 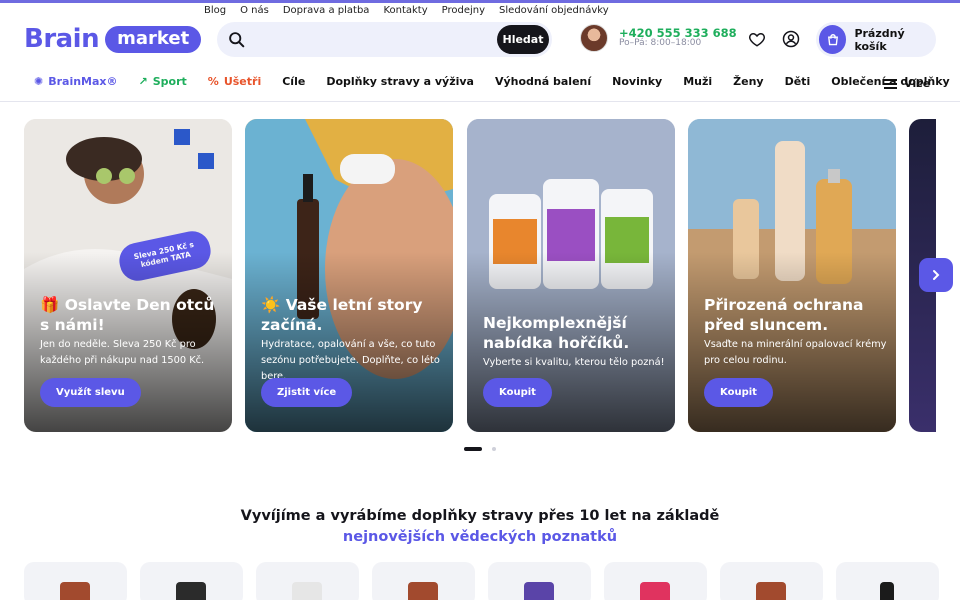 I want to click on brainmax-icon: ✺, so click(x=39, y=81).